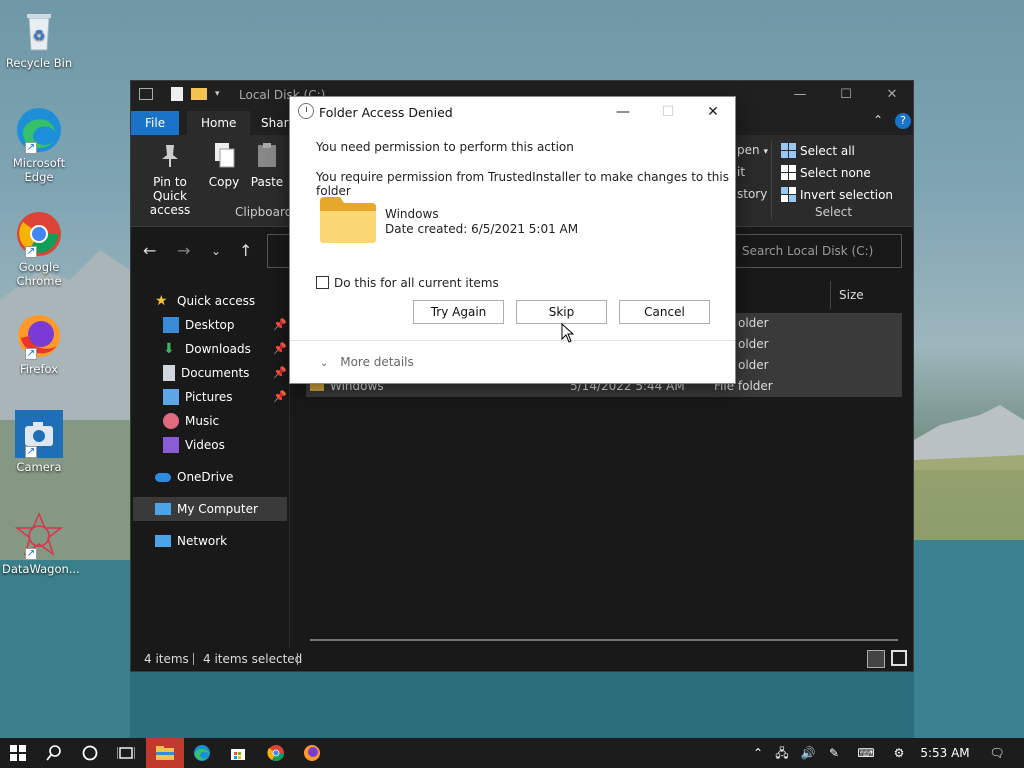 The width and height of the screenshot is (1024, 768). I want to click on file-explorer-icon, so click(165, 753).